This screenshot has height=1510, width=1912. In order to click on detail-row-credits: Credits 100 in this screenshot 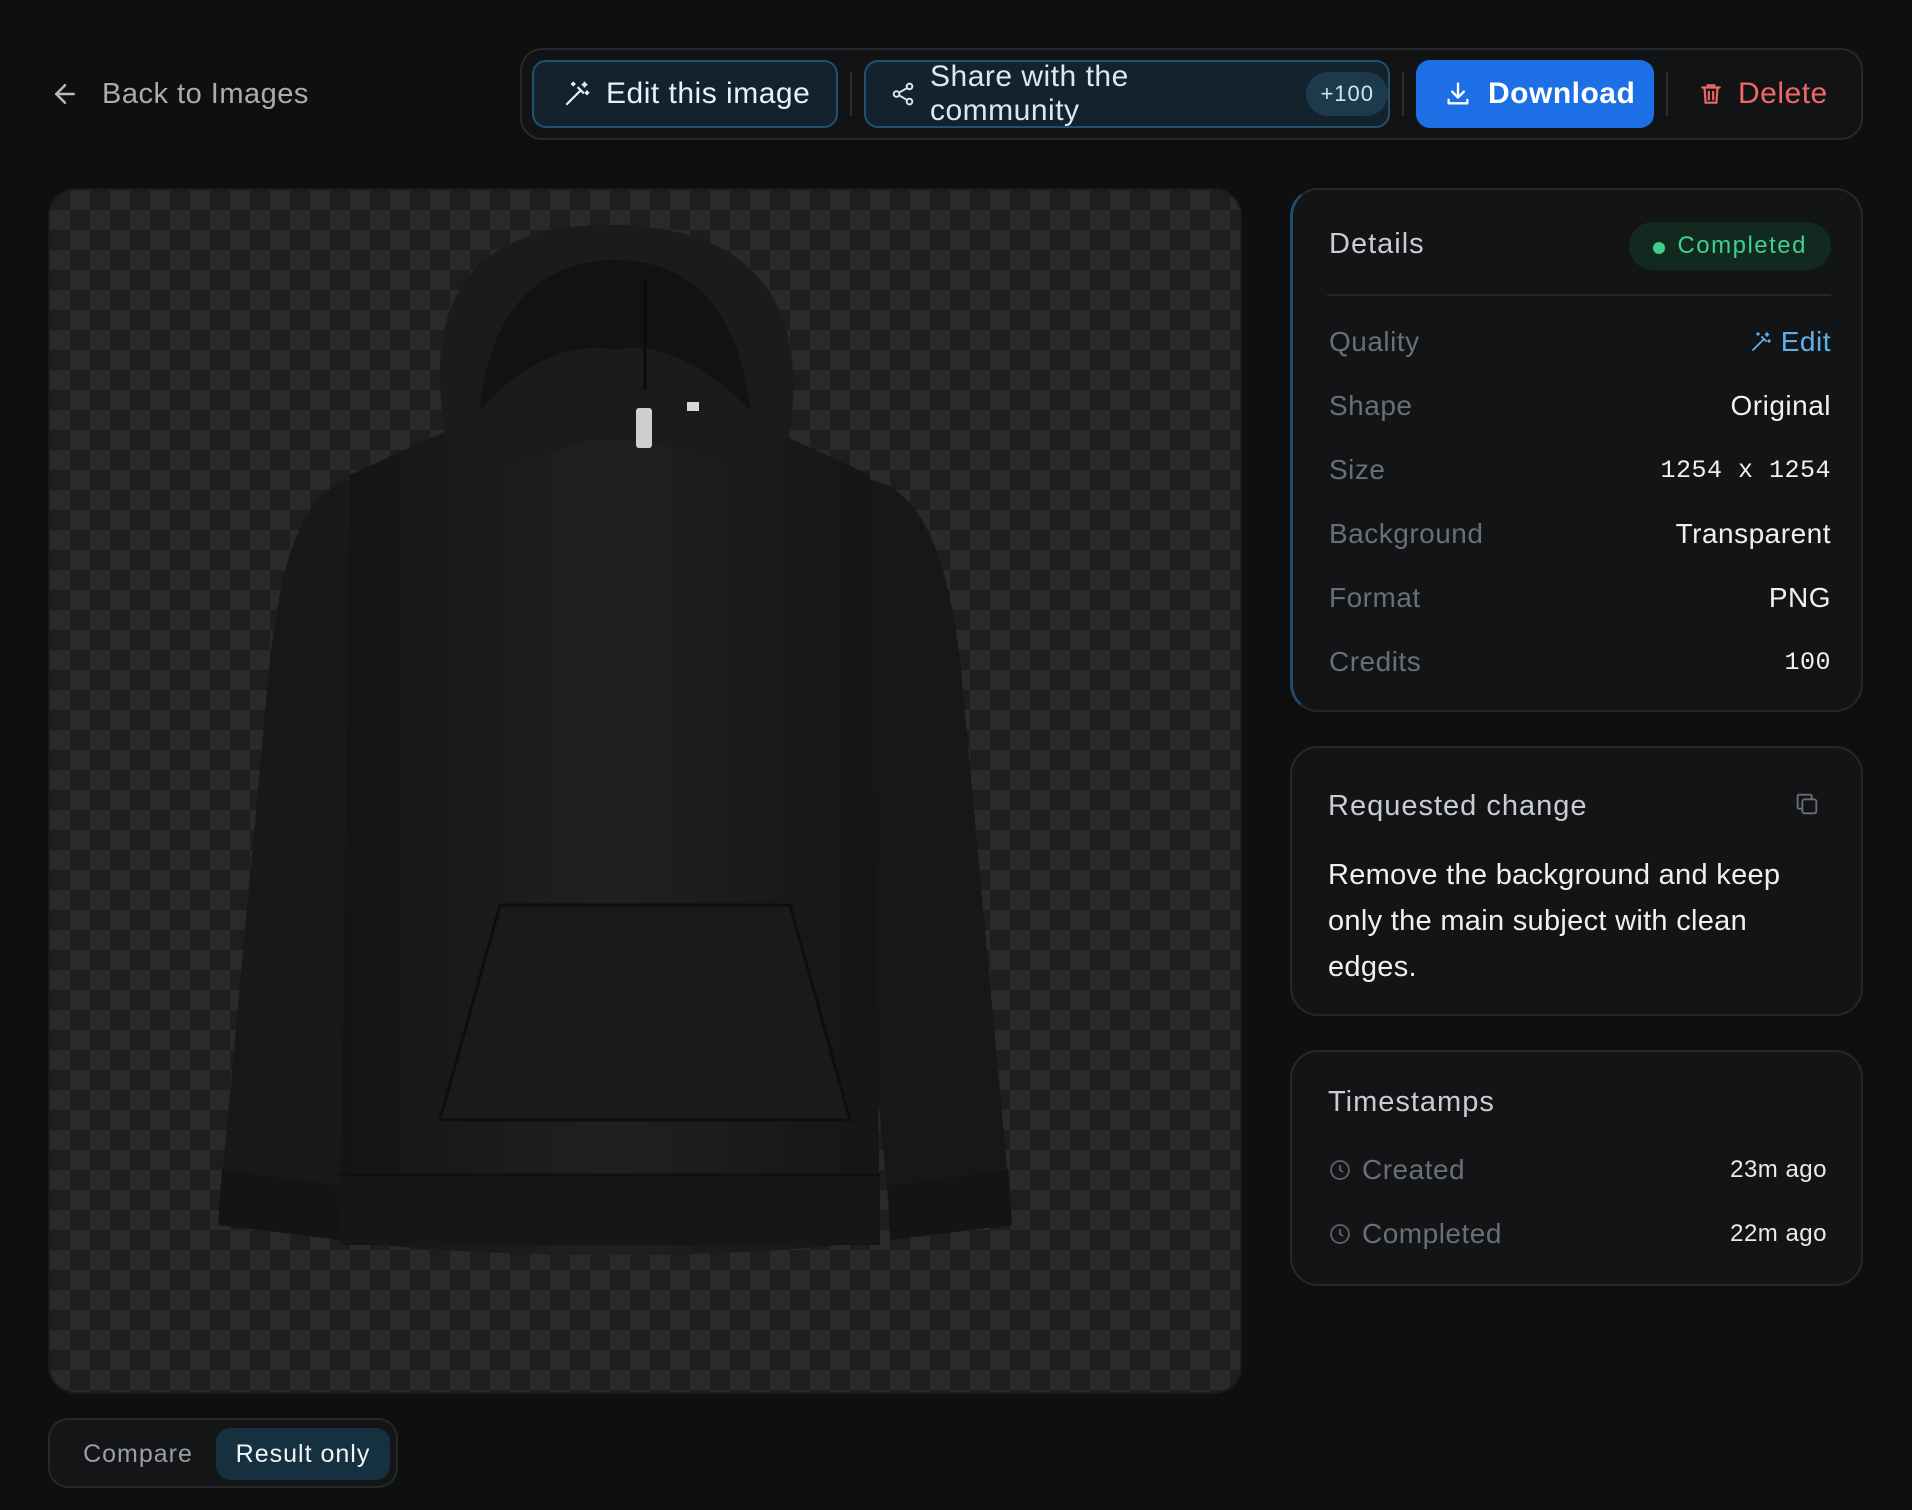, I will do `click(1580, 662)`.